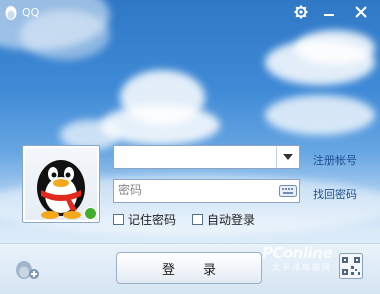 Image resolution: width=380 pixels, height=294 pixels. I want to click on account-input, so click(191, 156).